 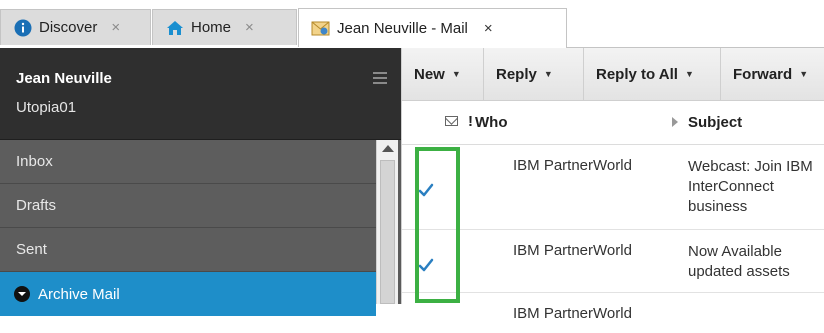 I want to click on tab-discover: Discover ×, so click(x=75, y=27).